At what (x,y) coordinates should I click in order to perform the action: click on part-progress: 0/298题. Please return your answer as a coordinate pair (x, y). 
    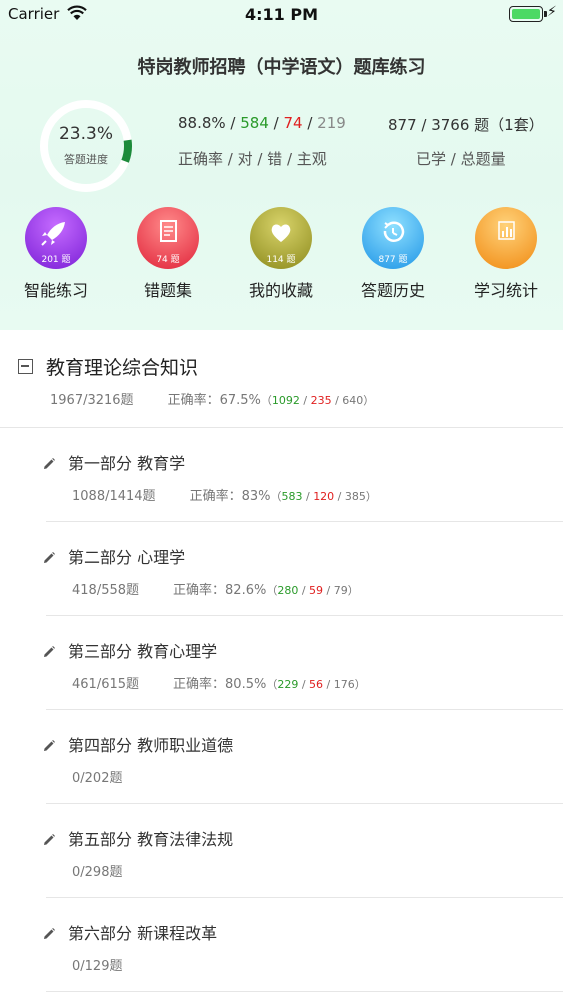
    Looking at the image, I should click on (97, 872).